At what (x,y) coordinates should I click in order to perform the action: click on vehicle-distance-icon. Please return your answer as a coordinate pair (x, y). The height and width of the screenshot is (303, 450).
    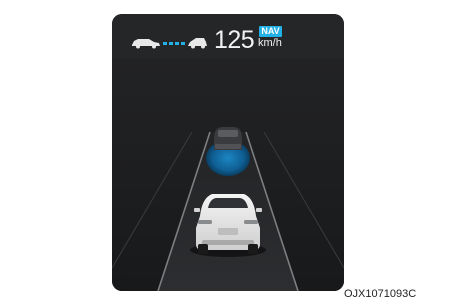
    Looking at the image, I should click on (169, 43).